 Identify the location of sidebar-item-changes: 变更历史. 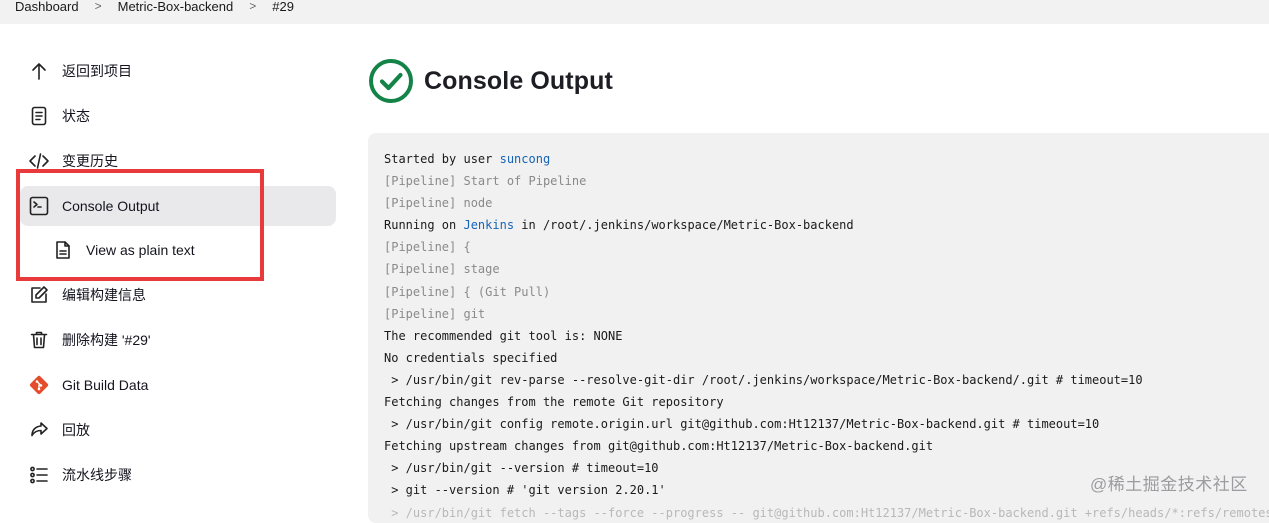
(178, 161).